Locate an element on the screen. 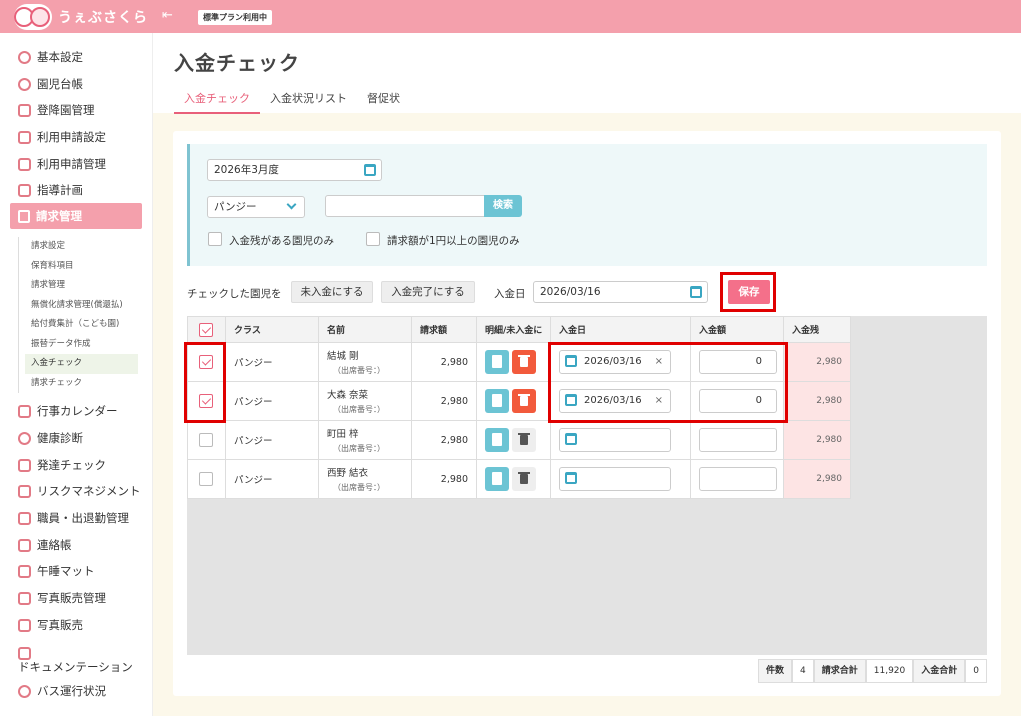 This screenshot has width=1021, height=716. paid-total-label: 入金合計 is located at coordinates (939, 671).